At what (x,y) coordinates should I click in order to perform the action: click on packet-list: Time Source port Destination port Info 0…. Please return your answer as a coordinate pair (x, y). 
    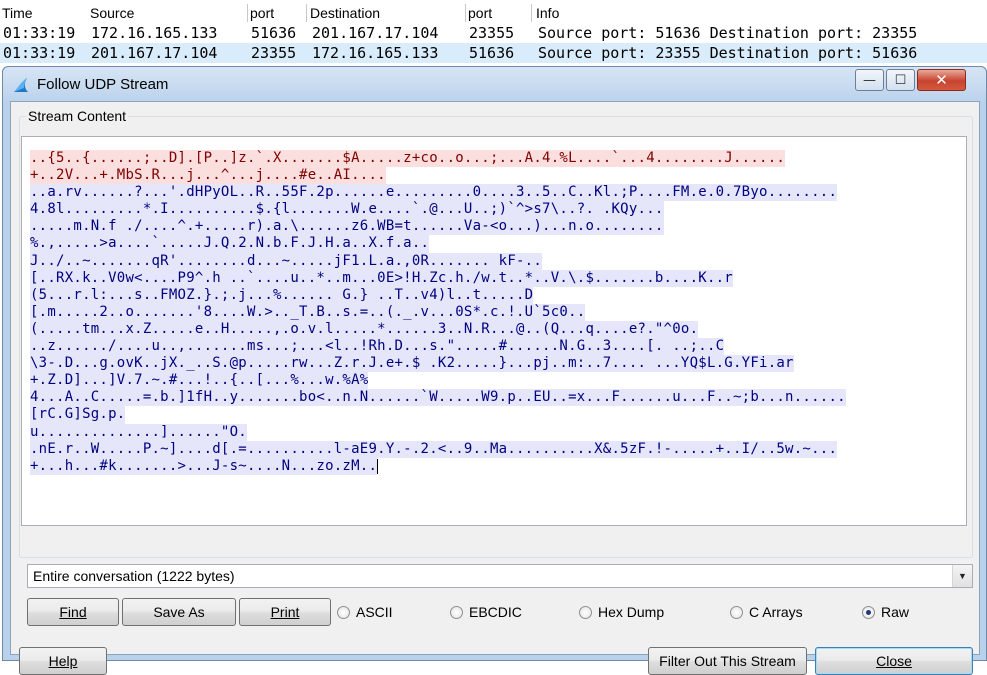
    Looking at the image, I should click on (493, 33).